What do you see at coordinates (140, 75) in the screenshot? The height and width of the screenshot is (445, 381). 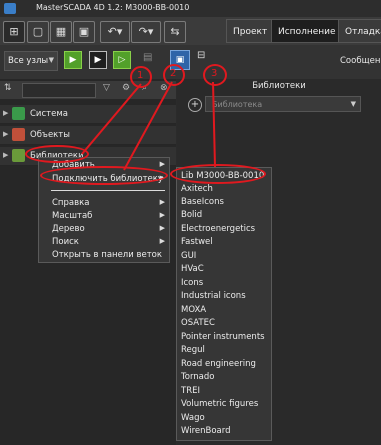 I see `annotation-number-1: 1` at bounding box center [140, 75].